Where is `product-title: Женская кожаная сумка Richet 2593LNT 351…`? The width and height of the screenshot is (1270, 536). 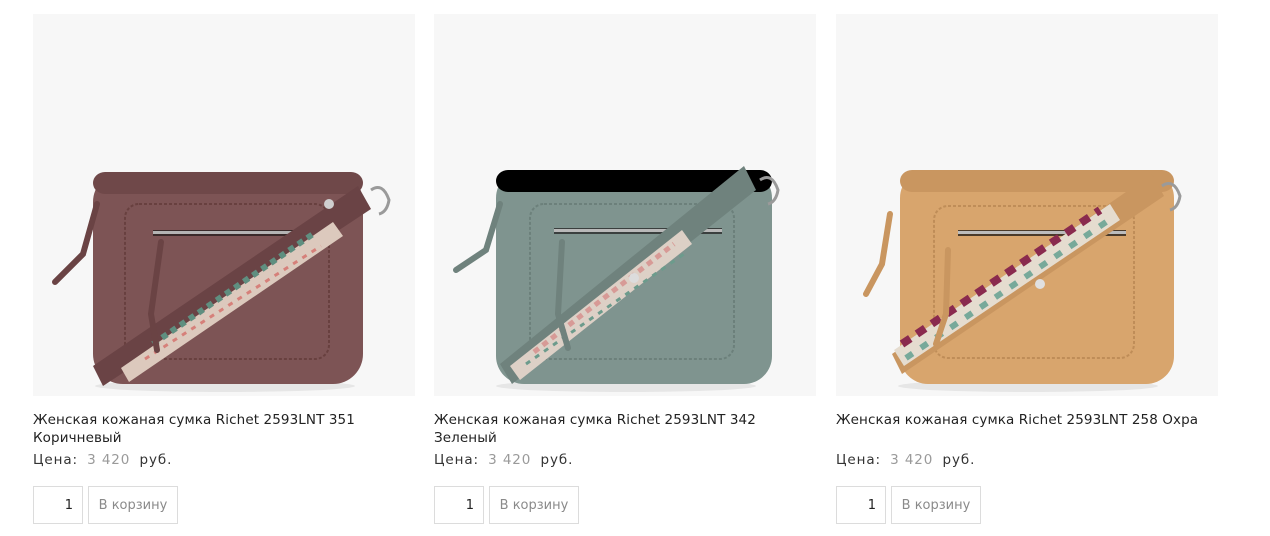 product-title: Женская кожаная сумка Richet 2593LNT 351… is located at coordinates (224, 429).